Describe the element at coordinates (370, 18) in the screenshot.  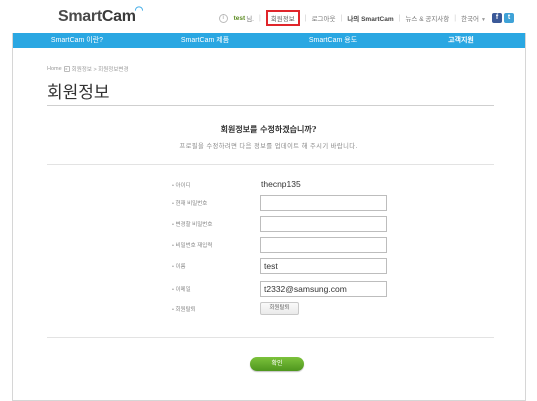
I see `my-smartcam-link: 나의 SmartCam` at that location.